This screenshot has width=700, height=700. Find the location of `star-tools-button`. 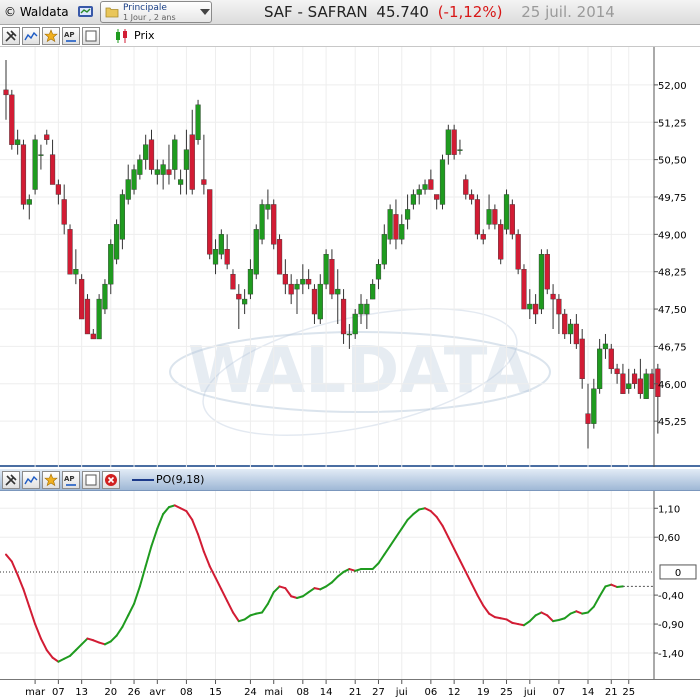

star-tools-button is located at coordinates (51, 36).